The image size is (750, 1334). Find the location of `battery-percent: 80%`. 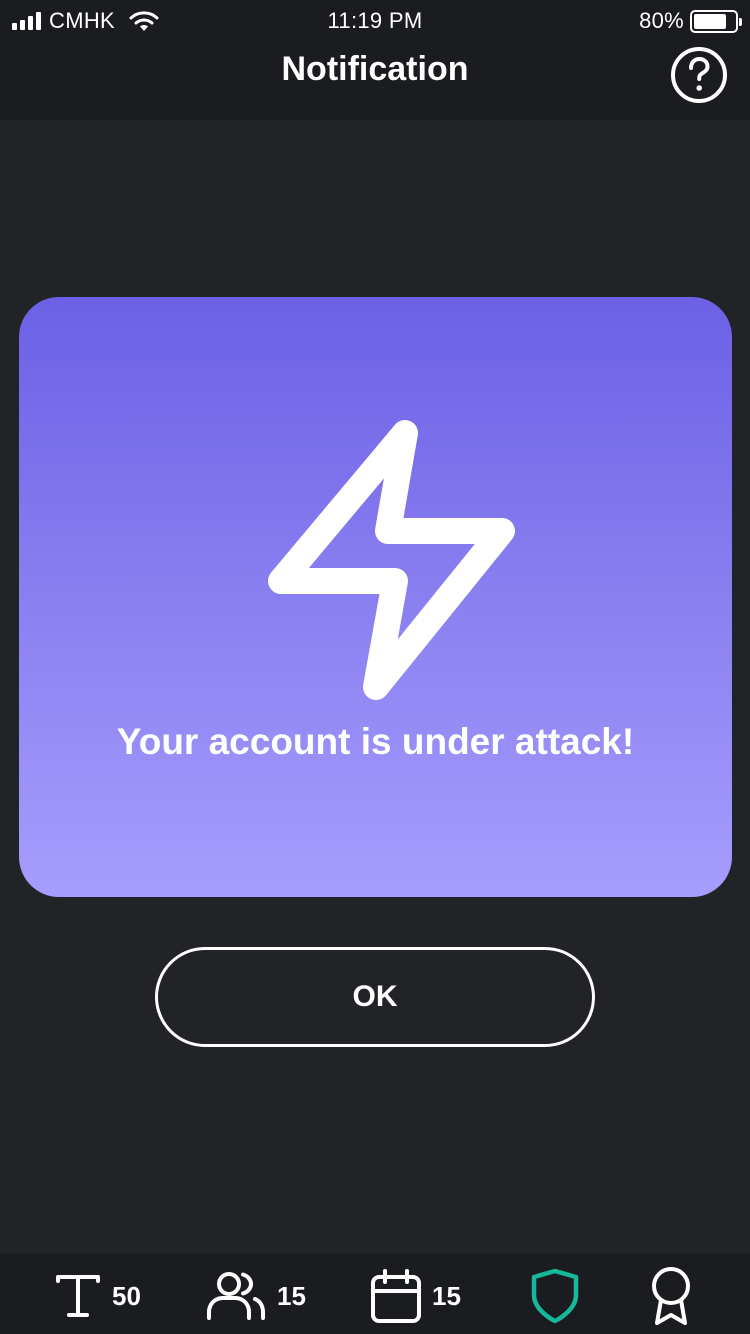

battery-percent: 80% is located at coordinates (661, 20).